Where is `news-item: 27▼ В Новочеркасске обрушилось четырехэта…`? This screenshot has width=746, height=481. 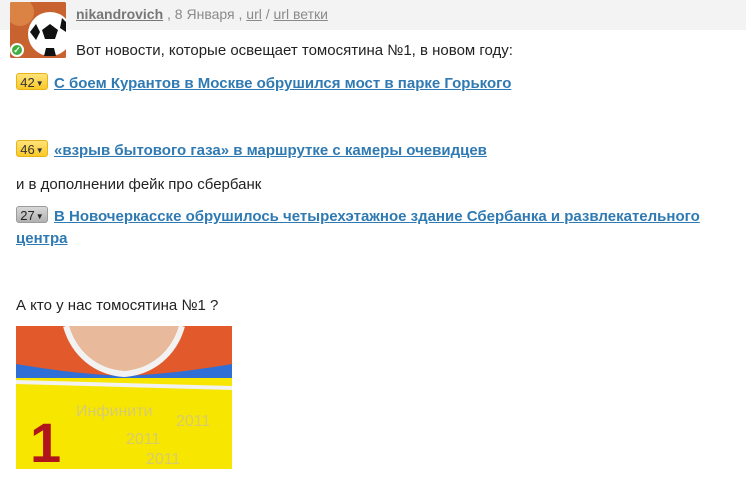 news-item: 27▼ В Новочеркасске обрушилось четырехэта… is located at coordinates (380, 228).